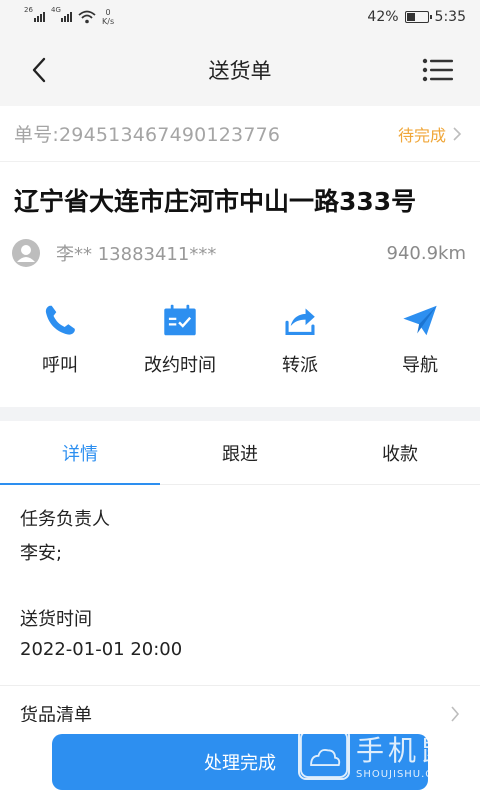 The image size is (480, 800). Describe the element at coordinates (450, 17) in the screenshot. I see `clock: 5:35` at that location.